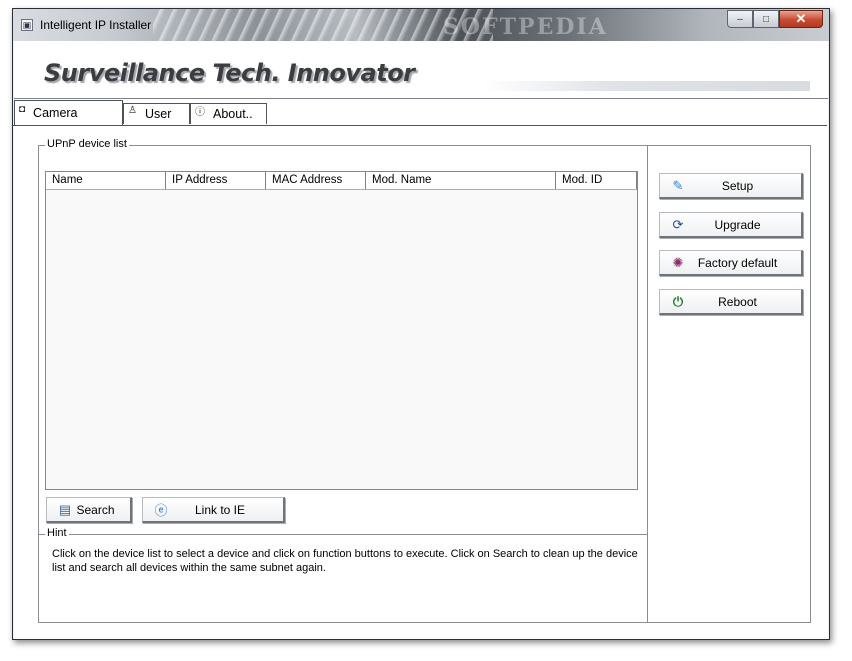 The image size is (852, 661). What do you see at coordinates (737, 224) in the screenshot?
I see `upgrade-button-label: Upgrade` at bounding box center [737, 224].